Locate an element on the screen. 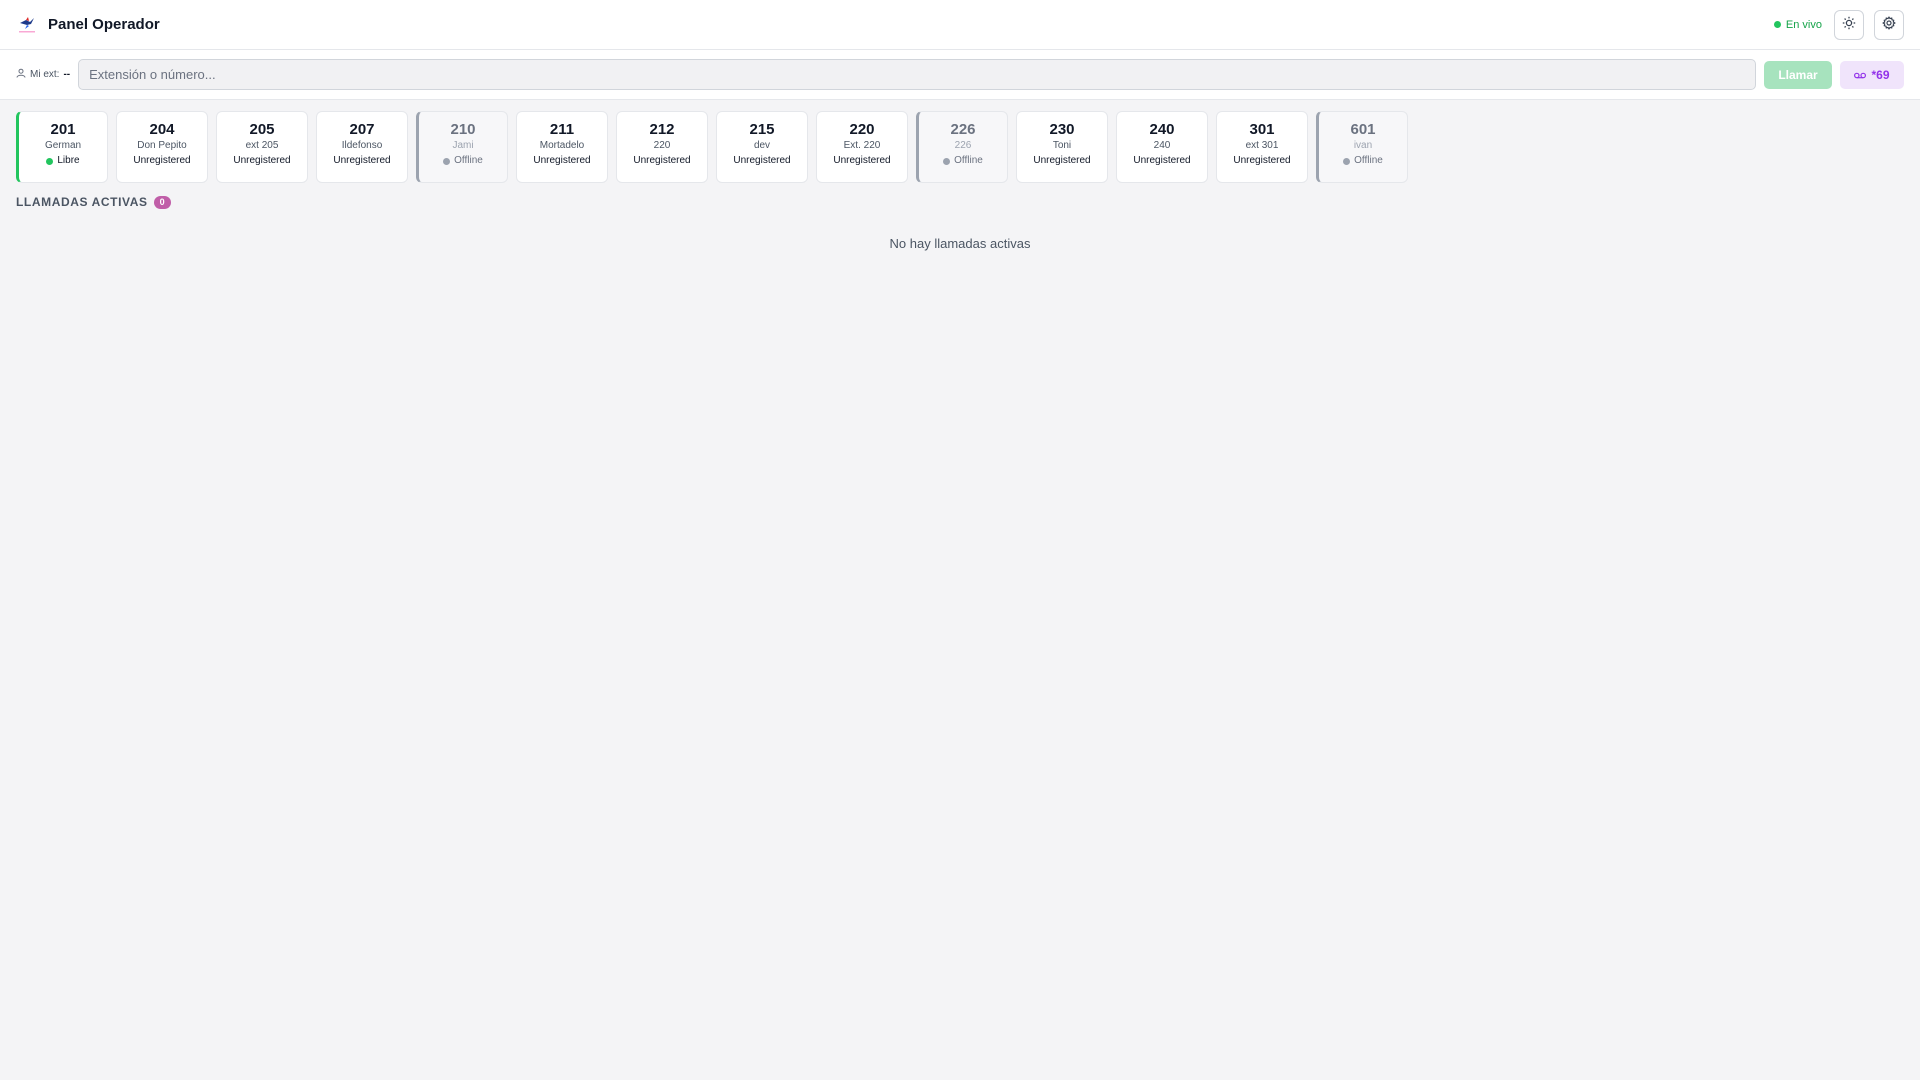  extension-card: 230 Toni Unregistered is located at coordinates (1062, 147).